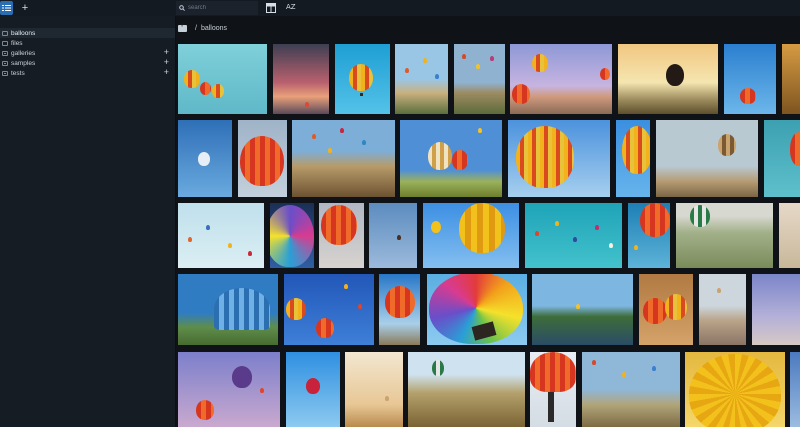 Image resolution: width=800 pixels, height=427 pixels. Describe the element at coordinates (87, 52) in the screenshot. I see `sidebar-item-galleries: galleries +` at that location.